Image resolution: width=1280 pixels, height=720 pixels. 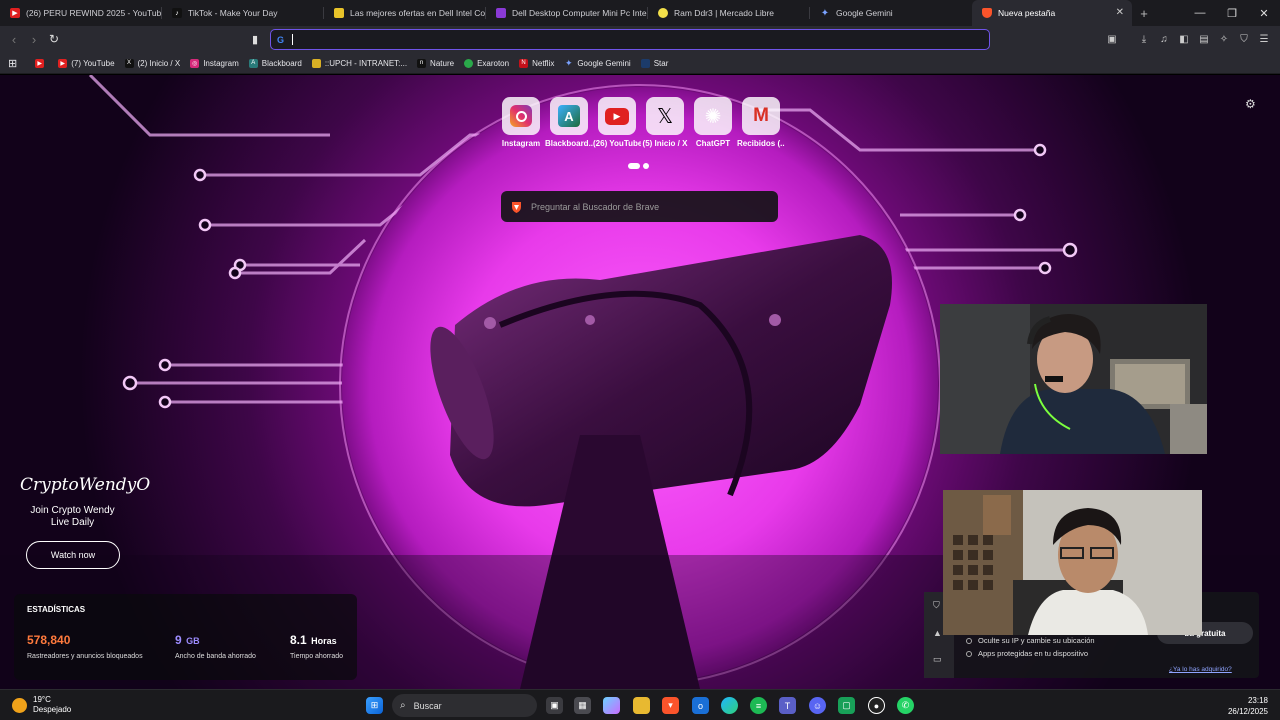 What do you see at coordinates (1120, 12) in the screenshot?
I see `close-tab-icon: ✕` at bounding box center [1120, 12].